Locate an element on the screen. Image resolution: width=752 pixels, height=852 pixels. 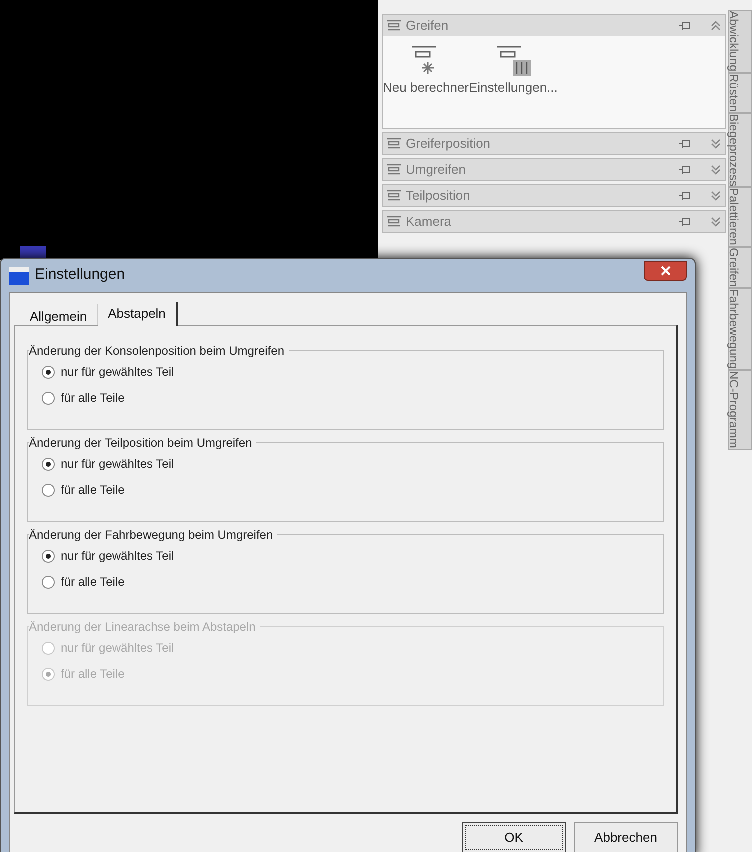
section-title: Teilposition is located at coordinates (439, 195).